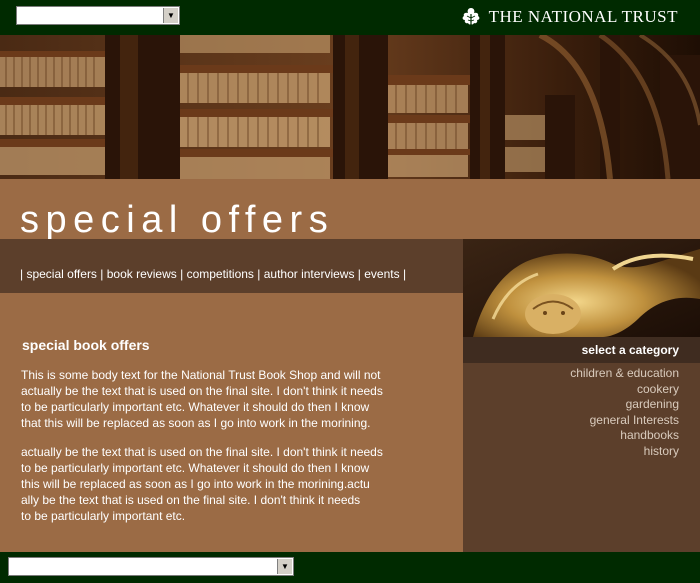 This screenshot has width=700, height=583. I want to click on nav-suffix: |, so click(403, 274).